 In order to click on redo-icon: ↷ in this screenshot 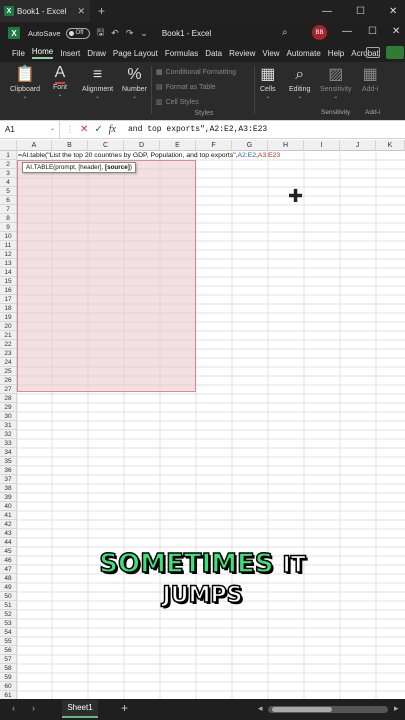, I will do `click(130, 33)`.